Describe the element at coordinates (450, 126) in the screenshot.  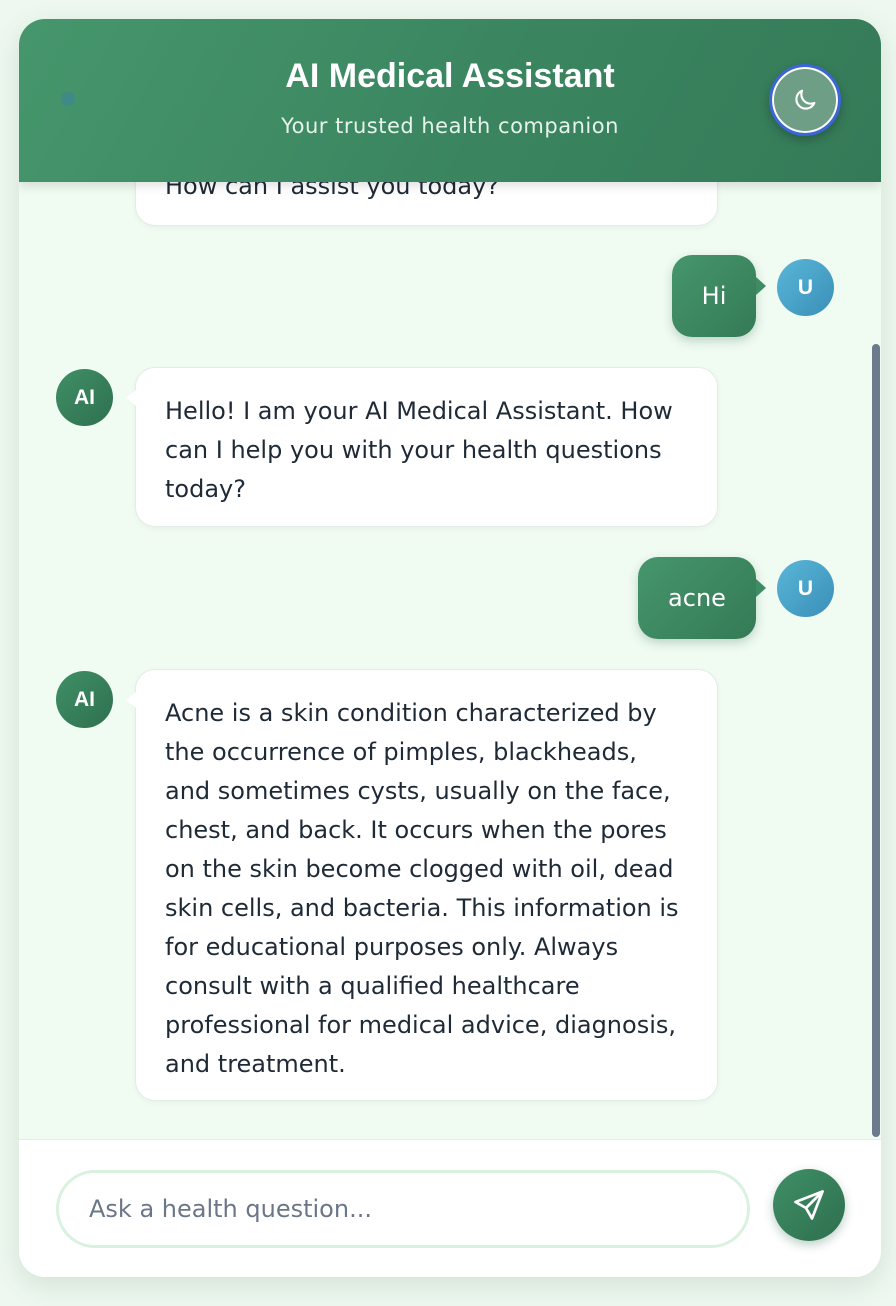
I see `app-subtitle: Your trusted health companion` at that location.